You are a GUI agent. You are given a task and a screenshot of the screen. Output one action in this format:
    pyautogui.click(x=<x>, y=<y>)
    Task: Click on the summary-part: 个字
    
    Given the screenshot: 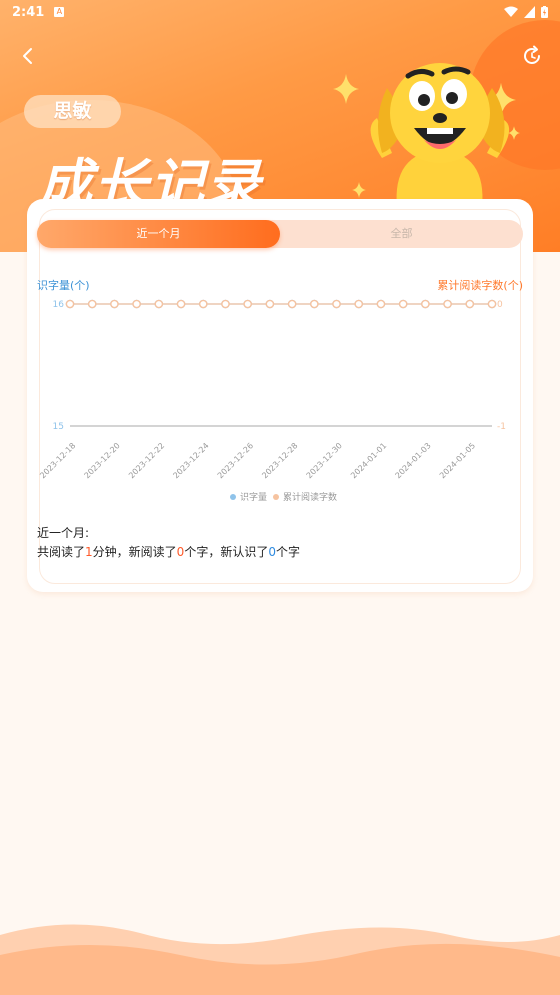 What is the action you would take?
    pyautogui.click(x=287, y=552)
    